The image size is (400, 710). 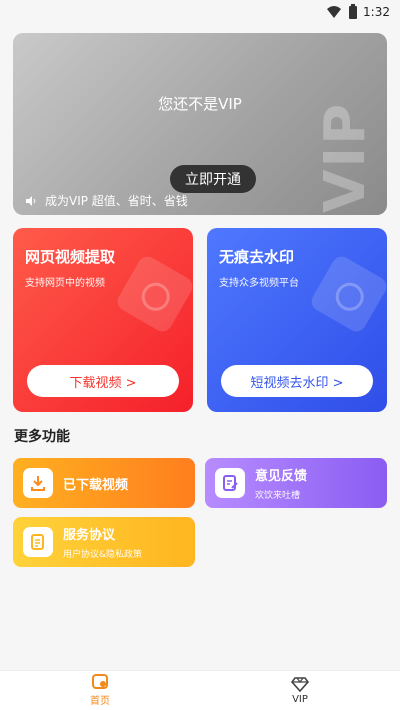 What do you see at coordinates (345, 157) in the screenshot?
I see `vip-watermark: VIP` at bounding box center [345, 157].